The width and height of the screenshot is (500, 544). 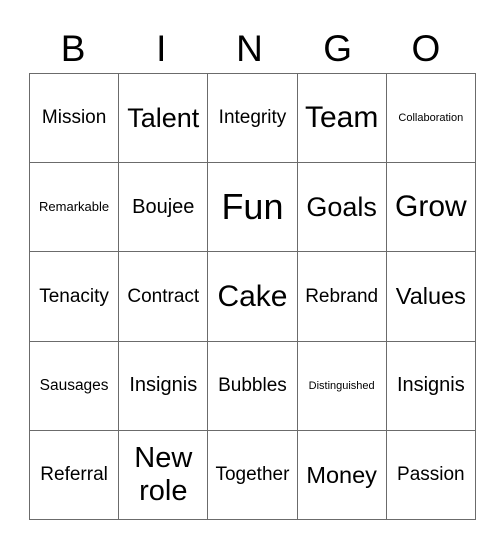 I want to click on board-row-5: Referral New role Together Money Passion, so click(x=252, y=474).